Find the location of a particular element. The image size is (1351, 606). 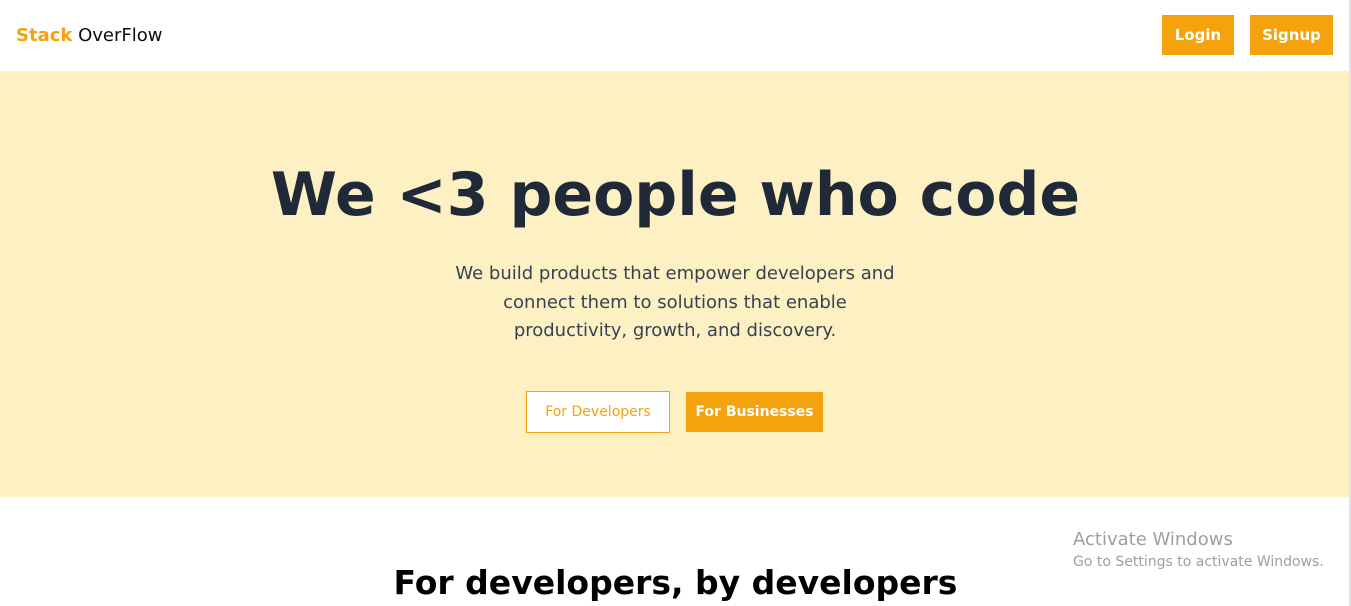

brand-rest-text: OverFlow is located at coordinates (117, 35).